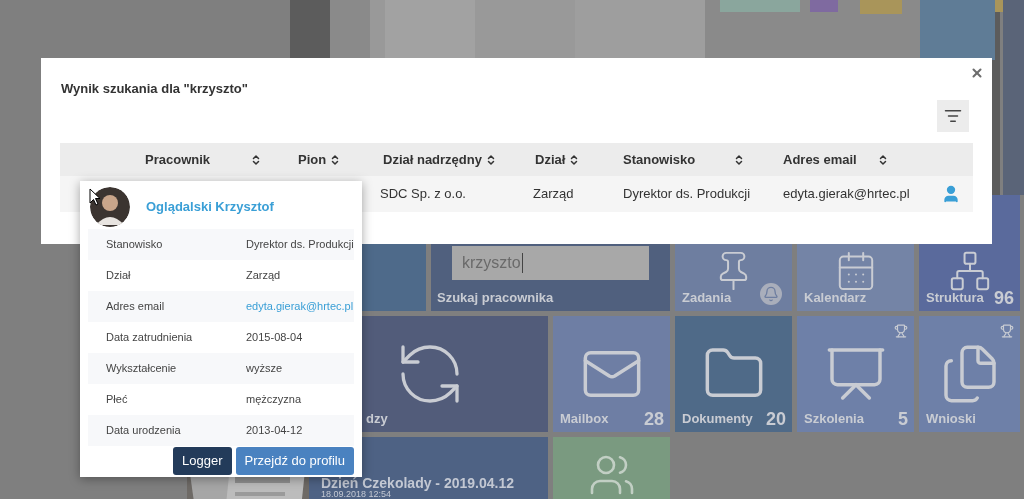  Describe the element at coordinates (135, 245) in the screenshot. I see `detail-label: Stanowisko` at that location.